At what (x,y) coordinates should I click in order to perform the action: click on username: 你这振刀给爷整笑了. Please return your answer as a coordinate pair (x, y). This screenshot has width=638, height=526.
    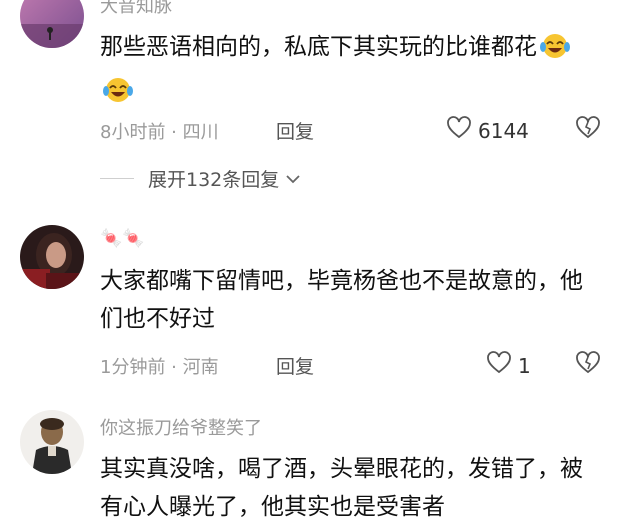
    Looking at the image, I should click on (181, 427).